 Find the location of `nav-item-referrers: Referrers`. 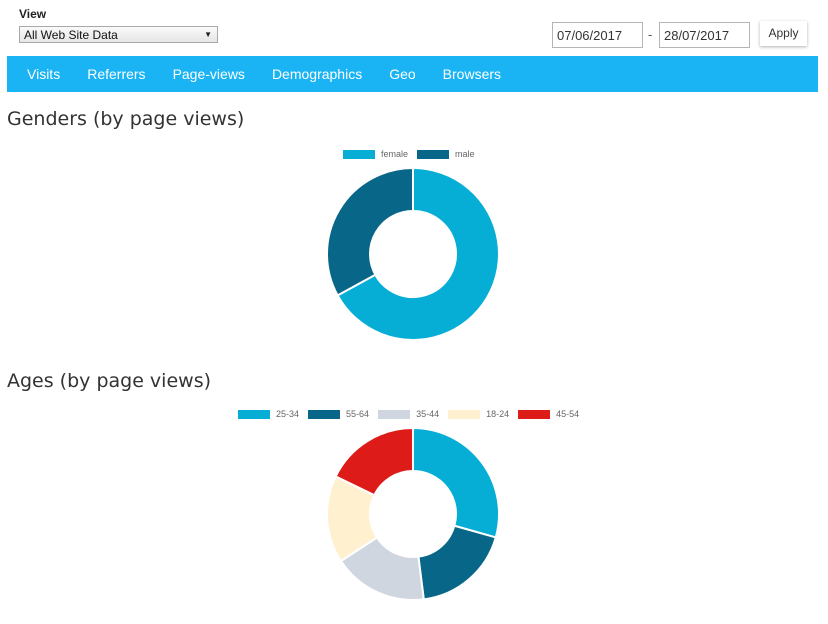

nav-item-referrers: Referrers is located at coordinates (116, 74).